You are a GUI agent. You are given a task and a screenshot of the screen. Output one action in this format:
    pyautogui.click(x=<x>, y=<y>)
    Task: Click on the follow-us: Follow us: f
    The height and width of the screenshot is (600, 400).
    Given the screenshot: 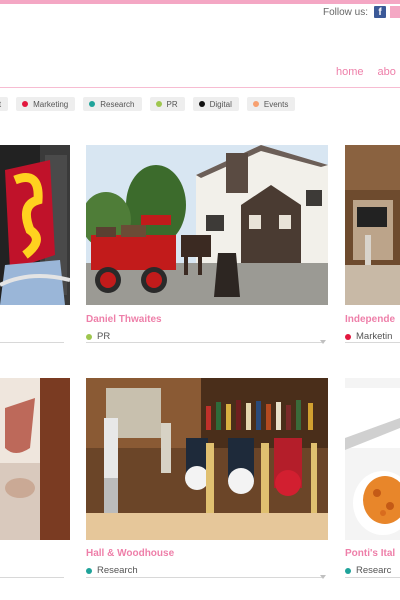 What is the action you would take?
    pyautogui.click(x=361, y=12)
    